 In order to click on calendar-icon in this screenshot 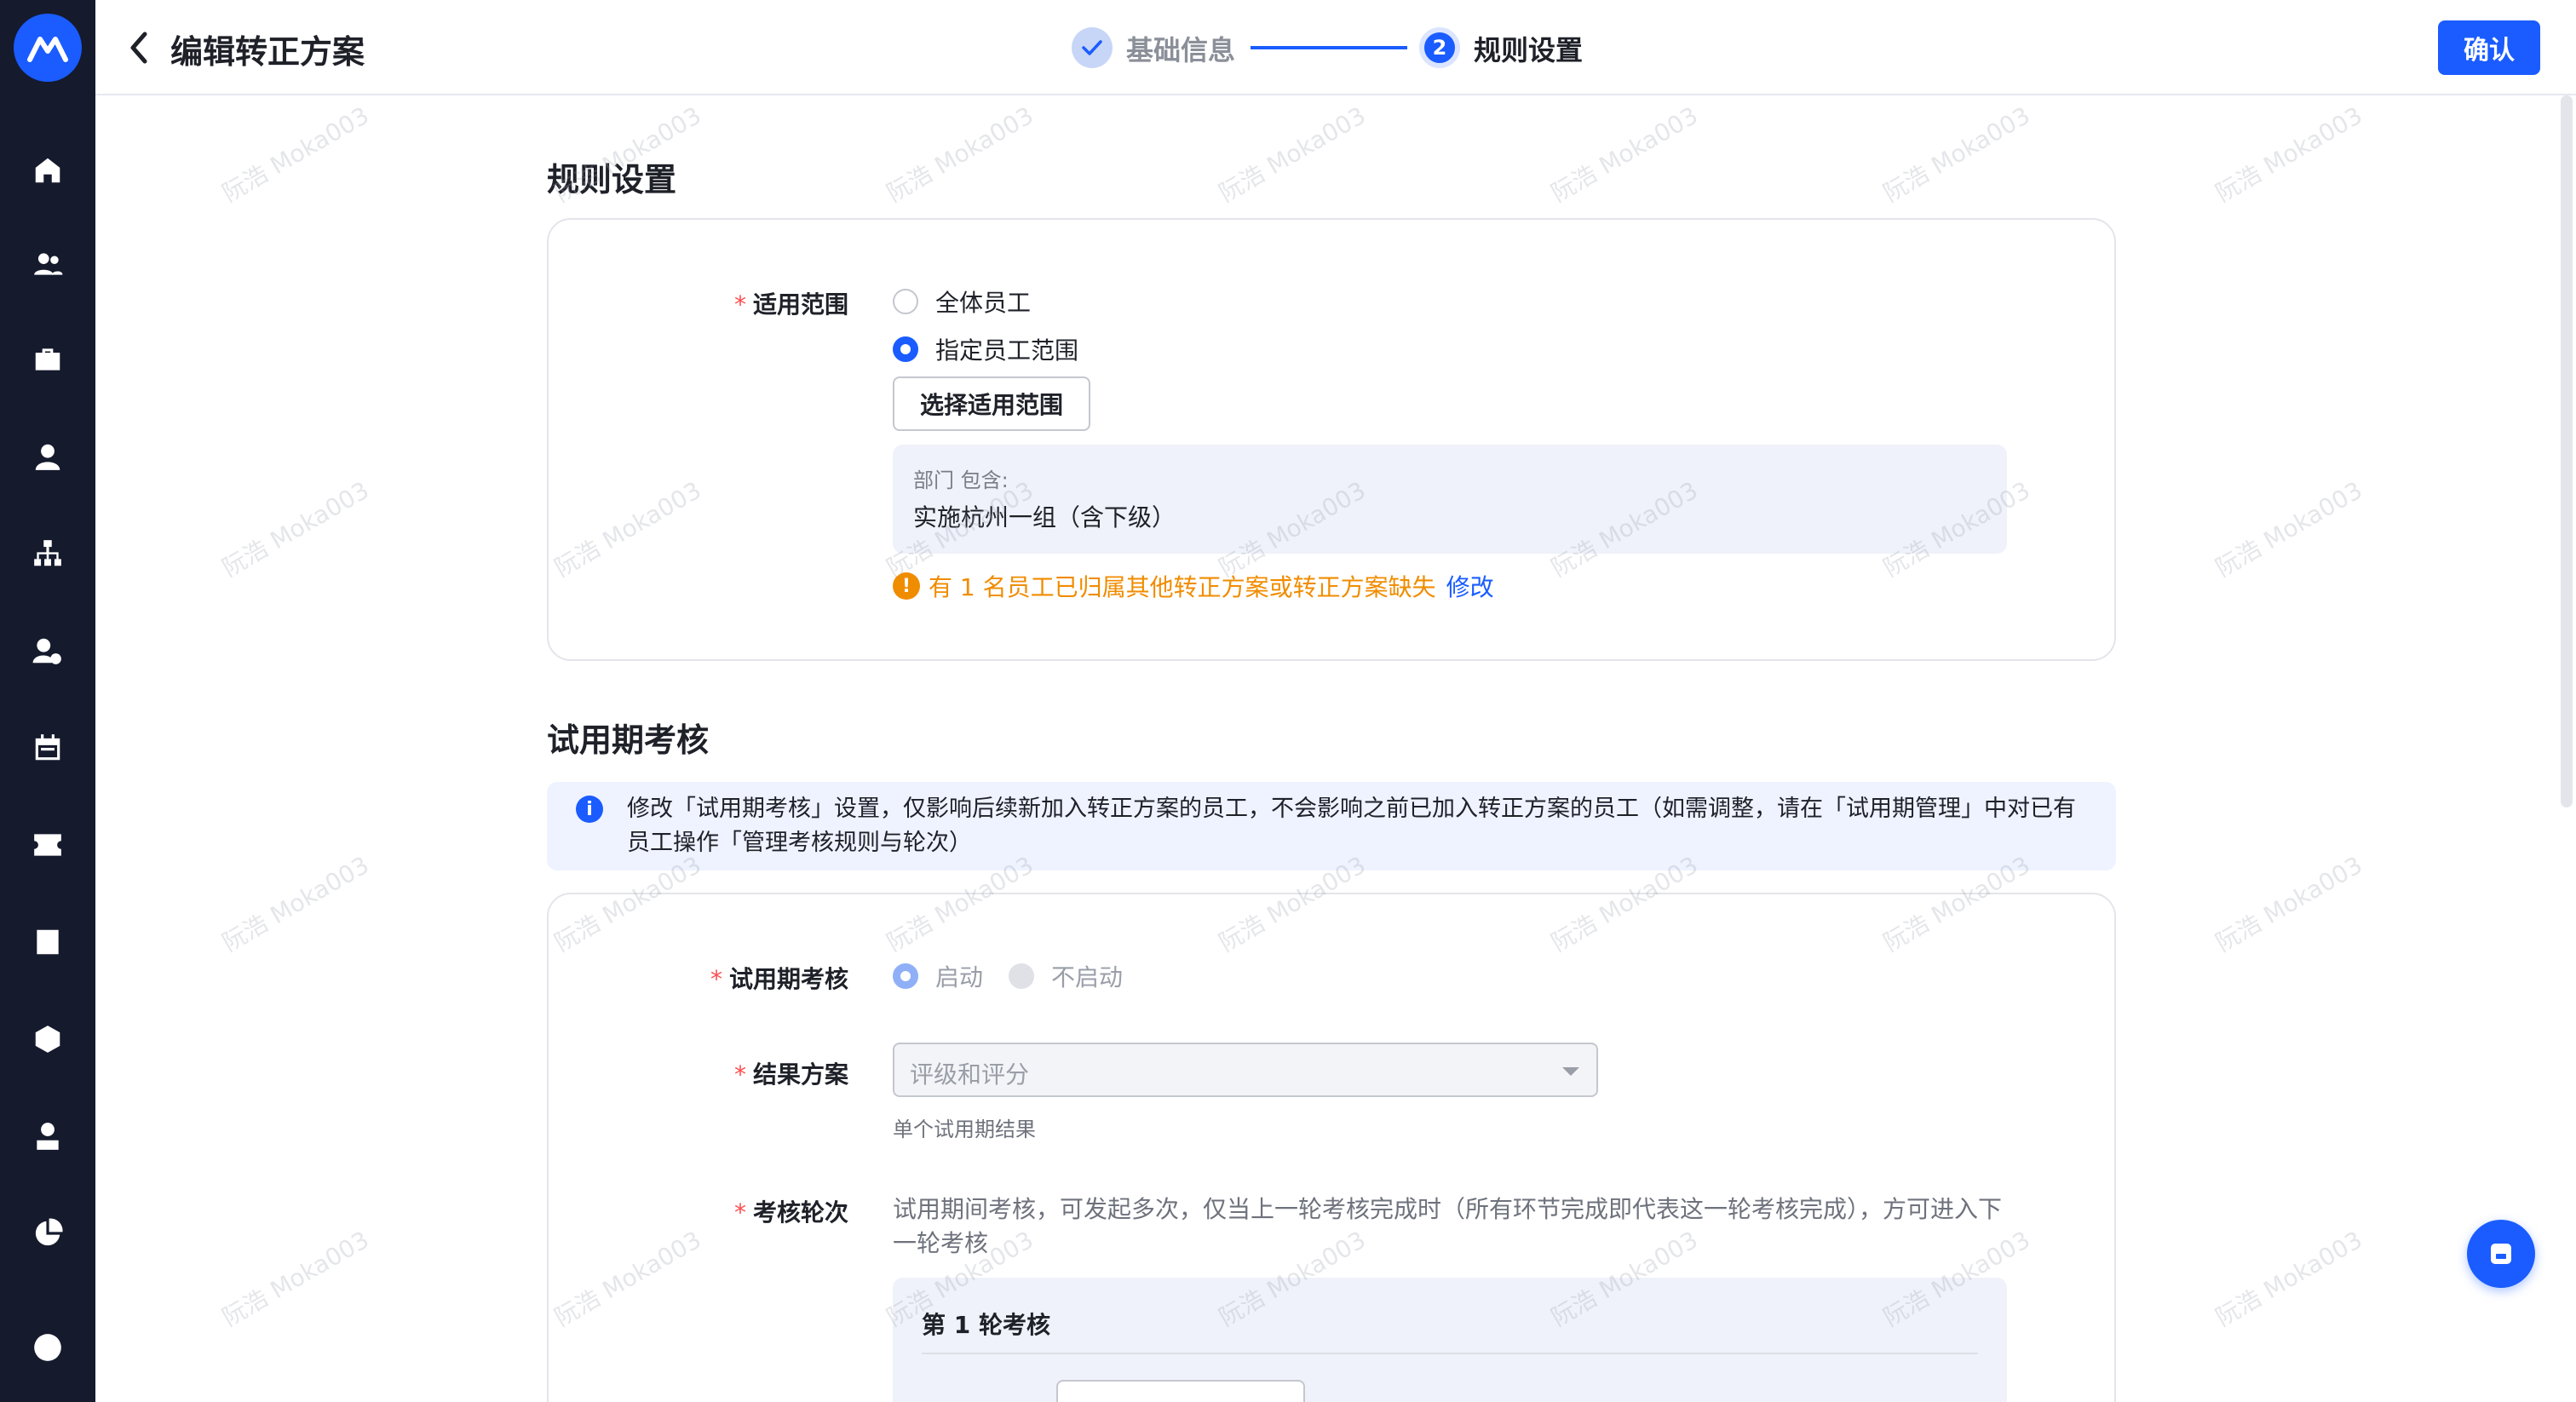, I will do `click(48, 748)`.